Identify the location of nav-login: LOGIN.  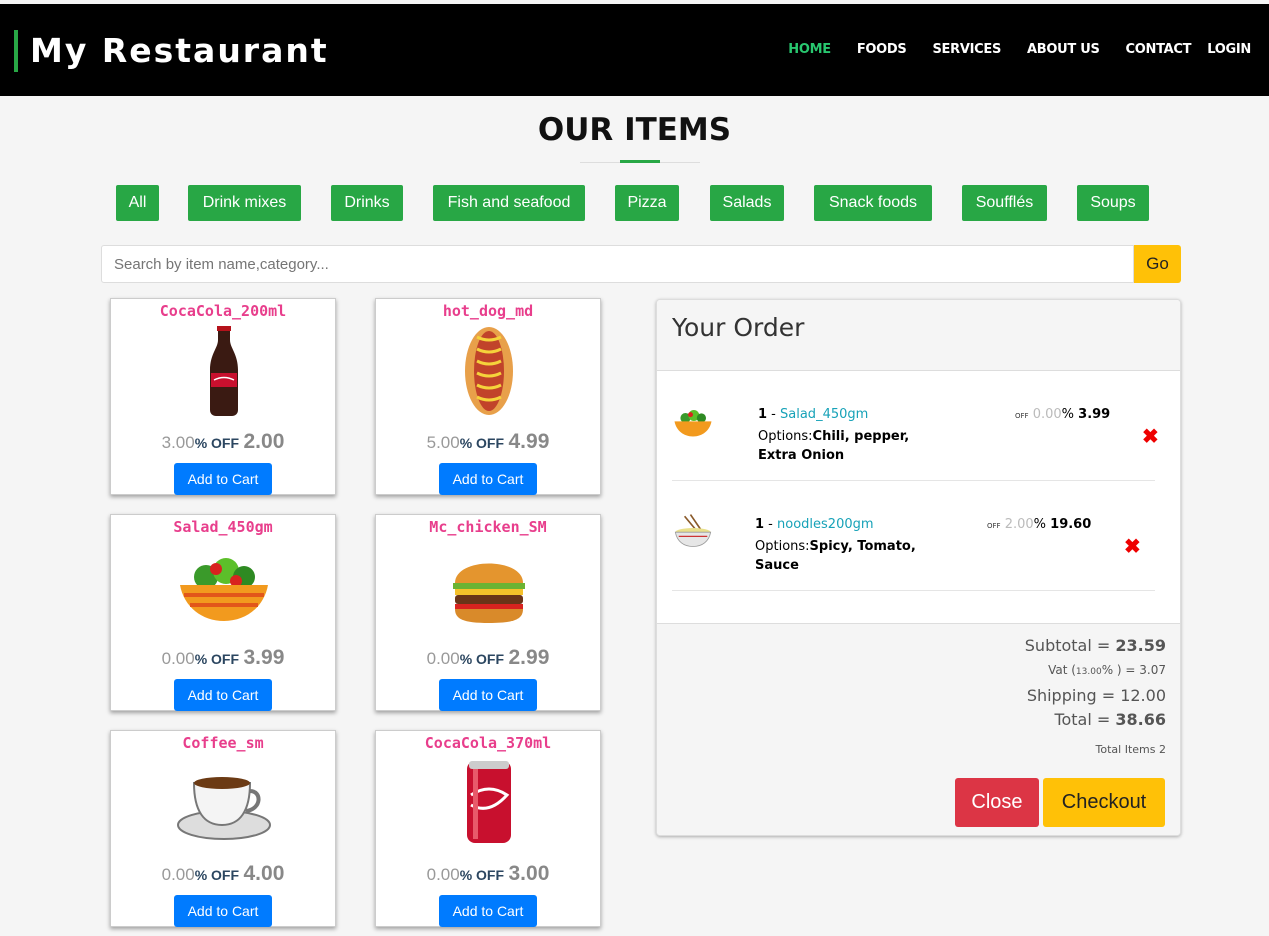
(1229, 49).